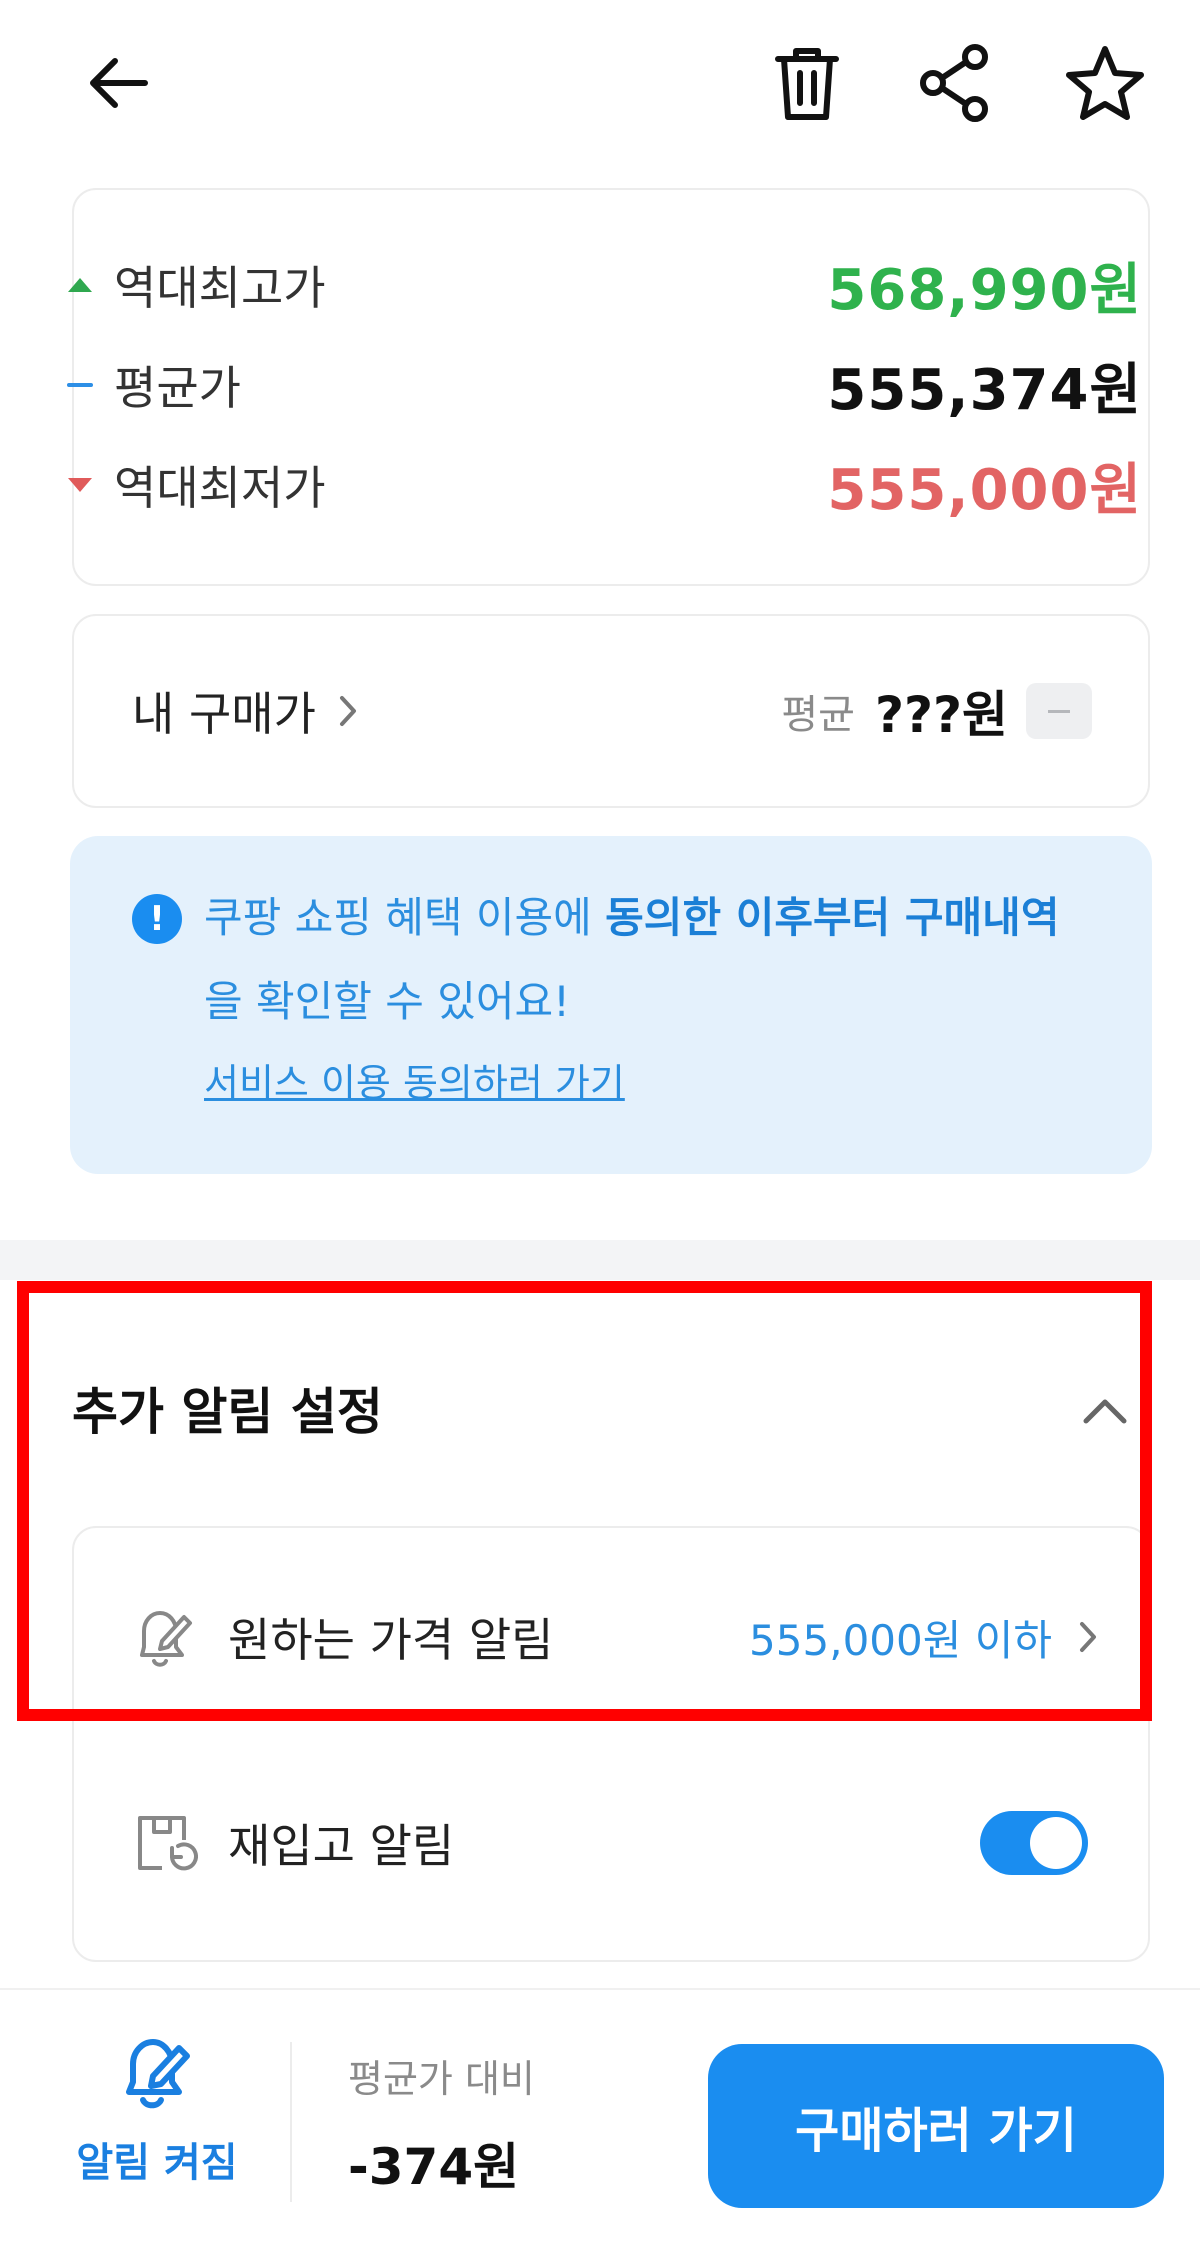 The image size is (1200, 2257). I want to click on collapse-button, so click(1105, 1411).